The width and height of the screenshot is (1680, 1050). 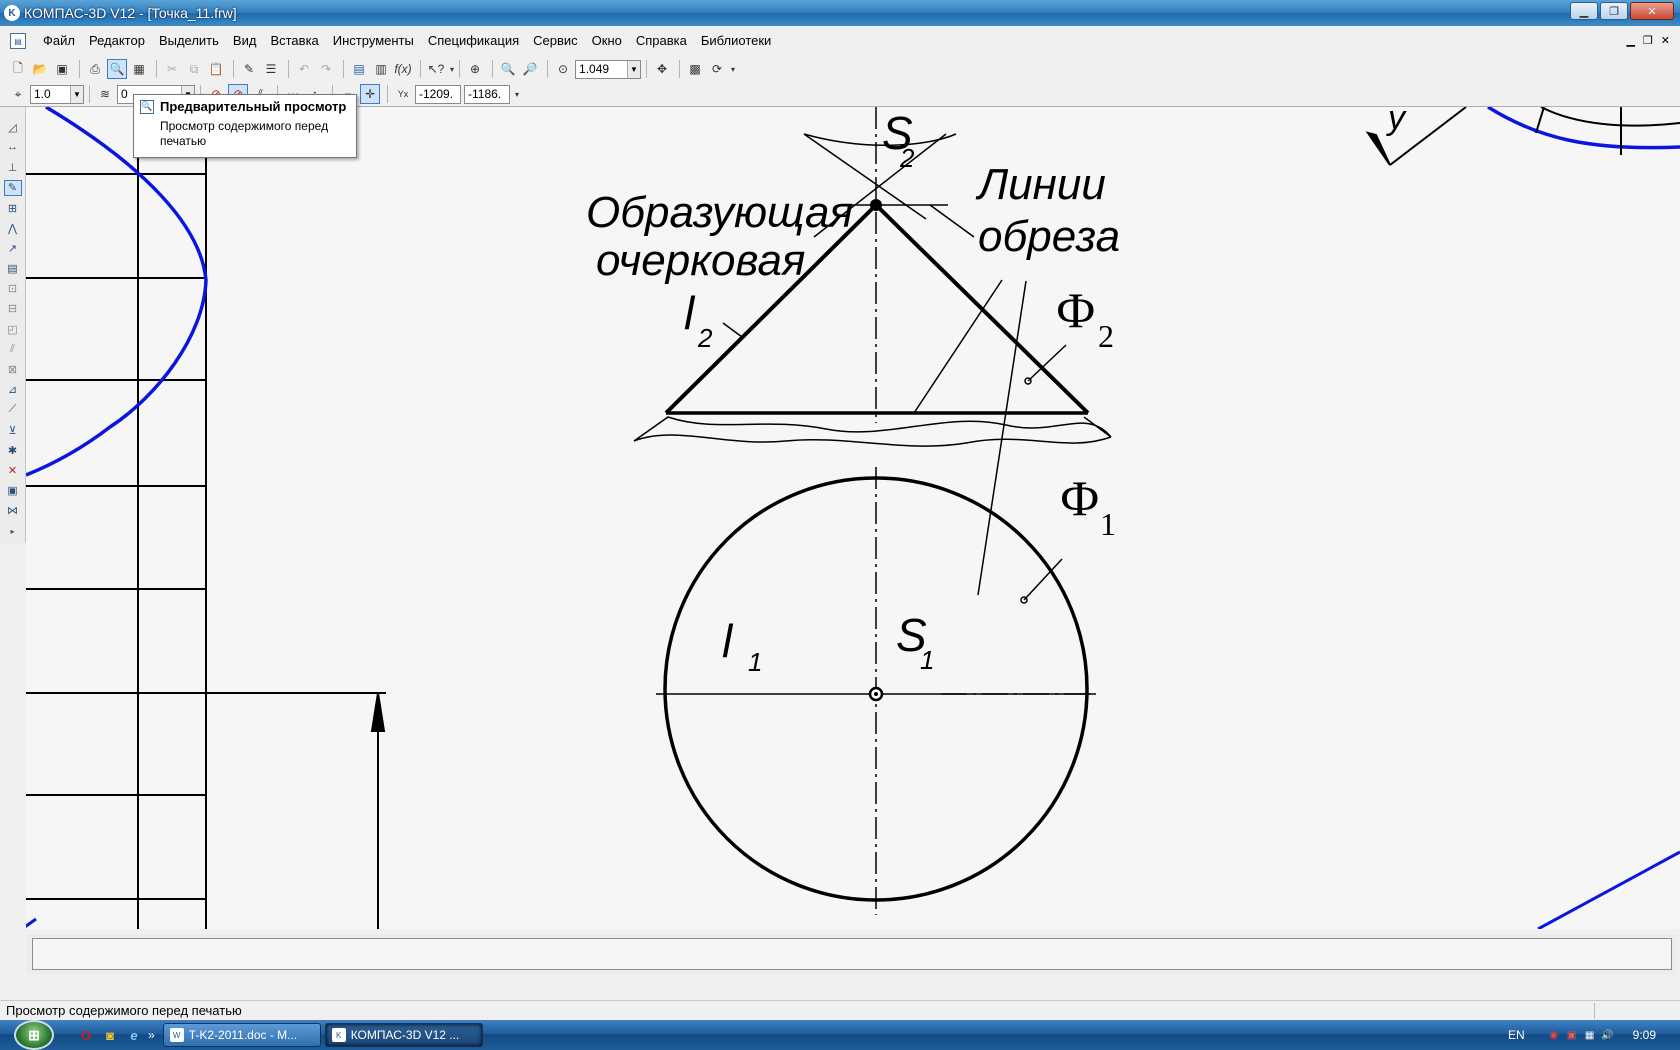 I want to click on menu-help: Справка, so click(x=661, y=41).